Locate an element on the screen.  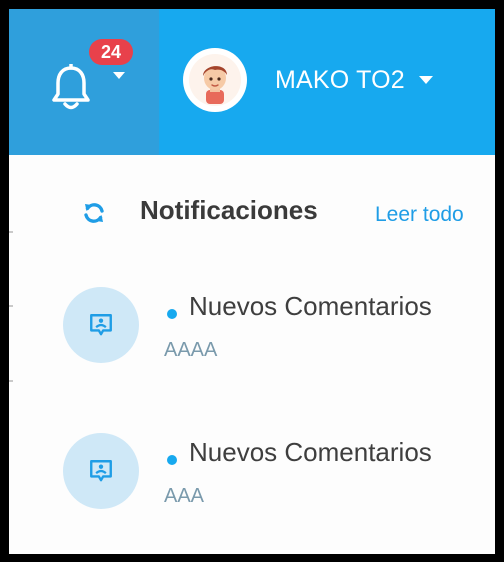
user-avatar-icon is located at coordinates (215, 80).